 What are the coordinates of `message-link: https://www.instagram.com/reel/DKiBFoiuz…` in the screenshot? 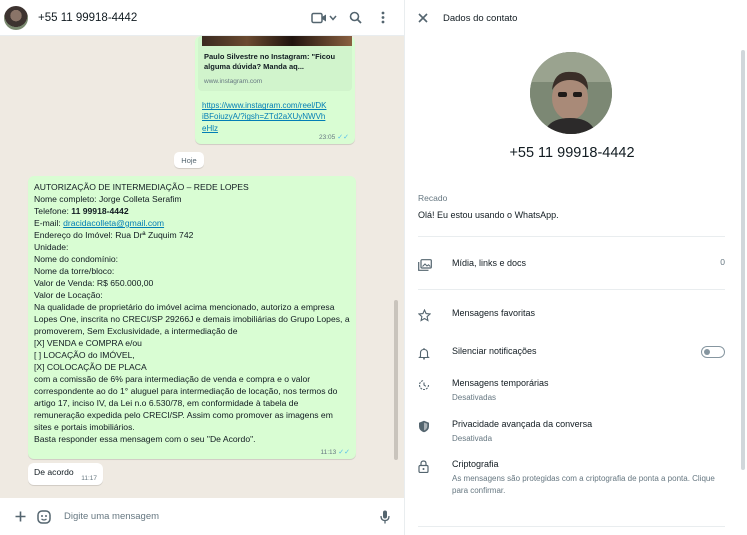 It's located at (265, 117).